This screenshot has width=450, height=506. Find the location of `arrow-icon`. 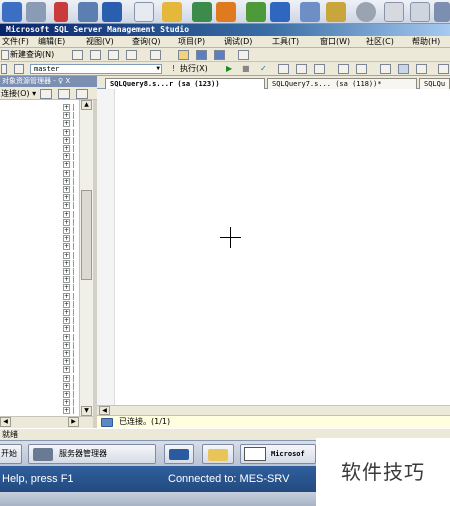

arrow-icon is located at coordinates (256, 12).